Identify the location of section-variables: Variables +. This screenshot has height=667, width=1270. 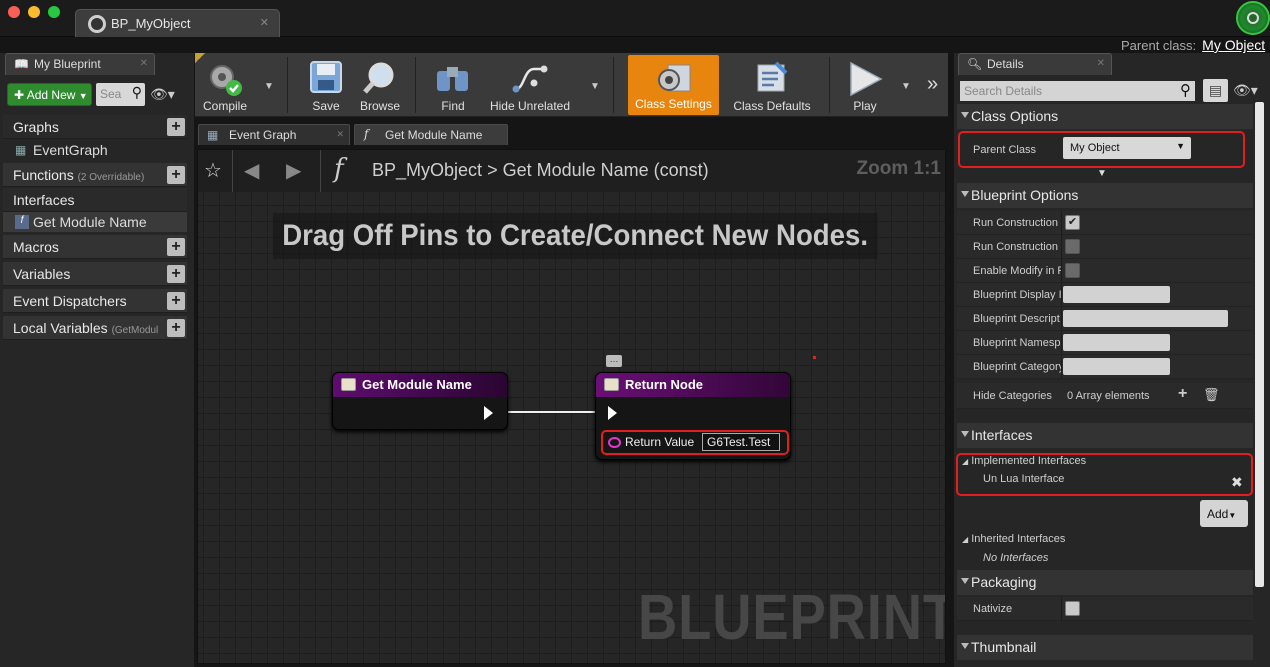
(95, 274).